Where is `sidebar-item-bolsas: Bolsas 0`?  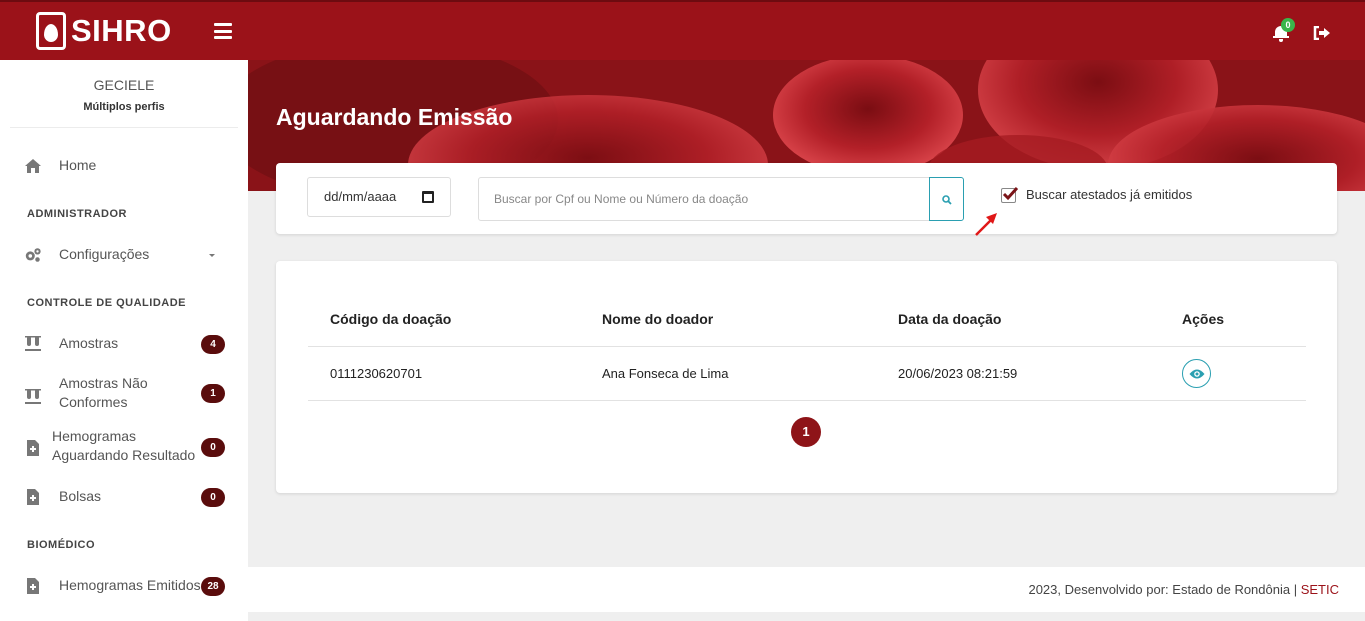
sidebar-item-bolsas: Bolsas 0 is located at coordinates (124, 497).